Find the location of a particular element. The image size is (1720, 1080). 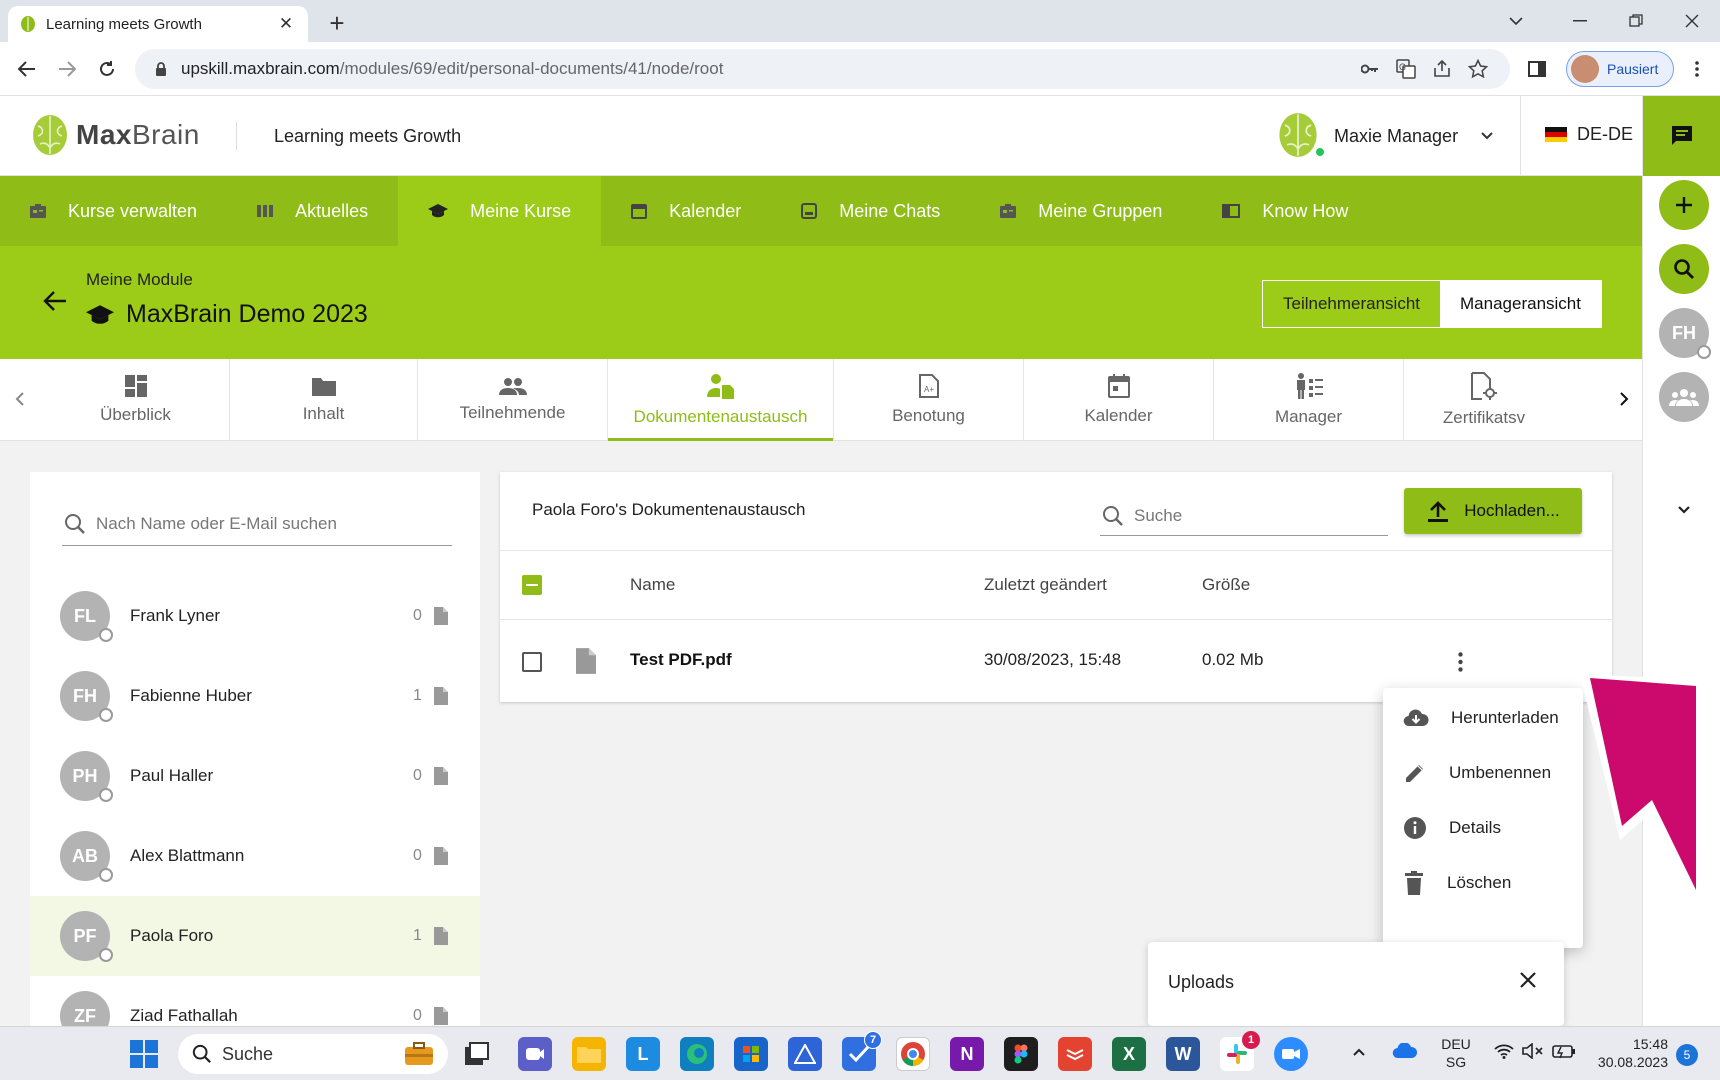

document-search-input: Suche is located at coordinates (1244, 516).